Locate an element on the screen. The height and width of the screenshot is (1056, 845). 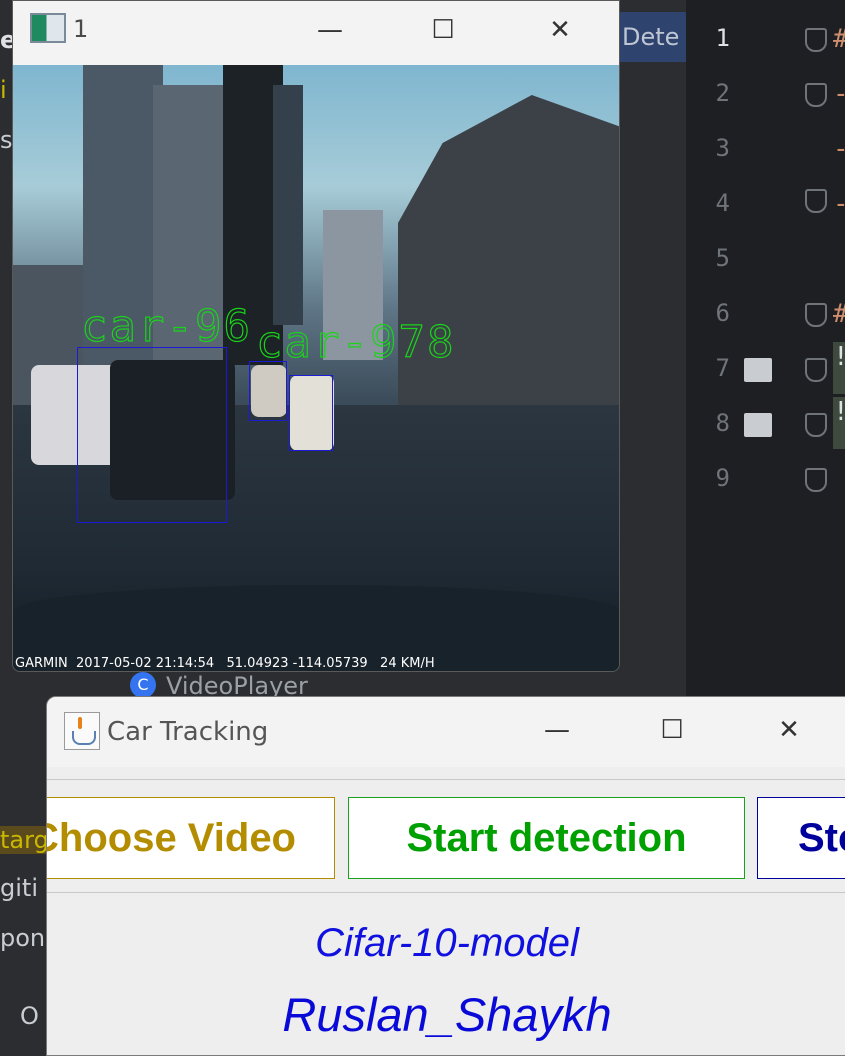
building is located at coordinates (288, 205).